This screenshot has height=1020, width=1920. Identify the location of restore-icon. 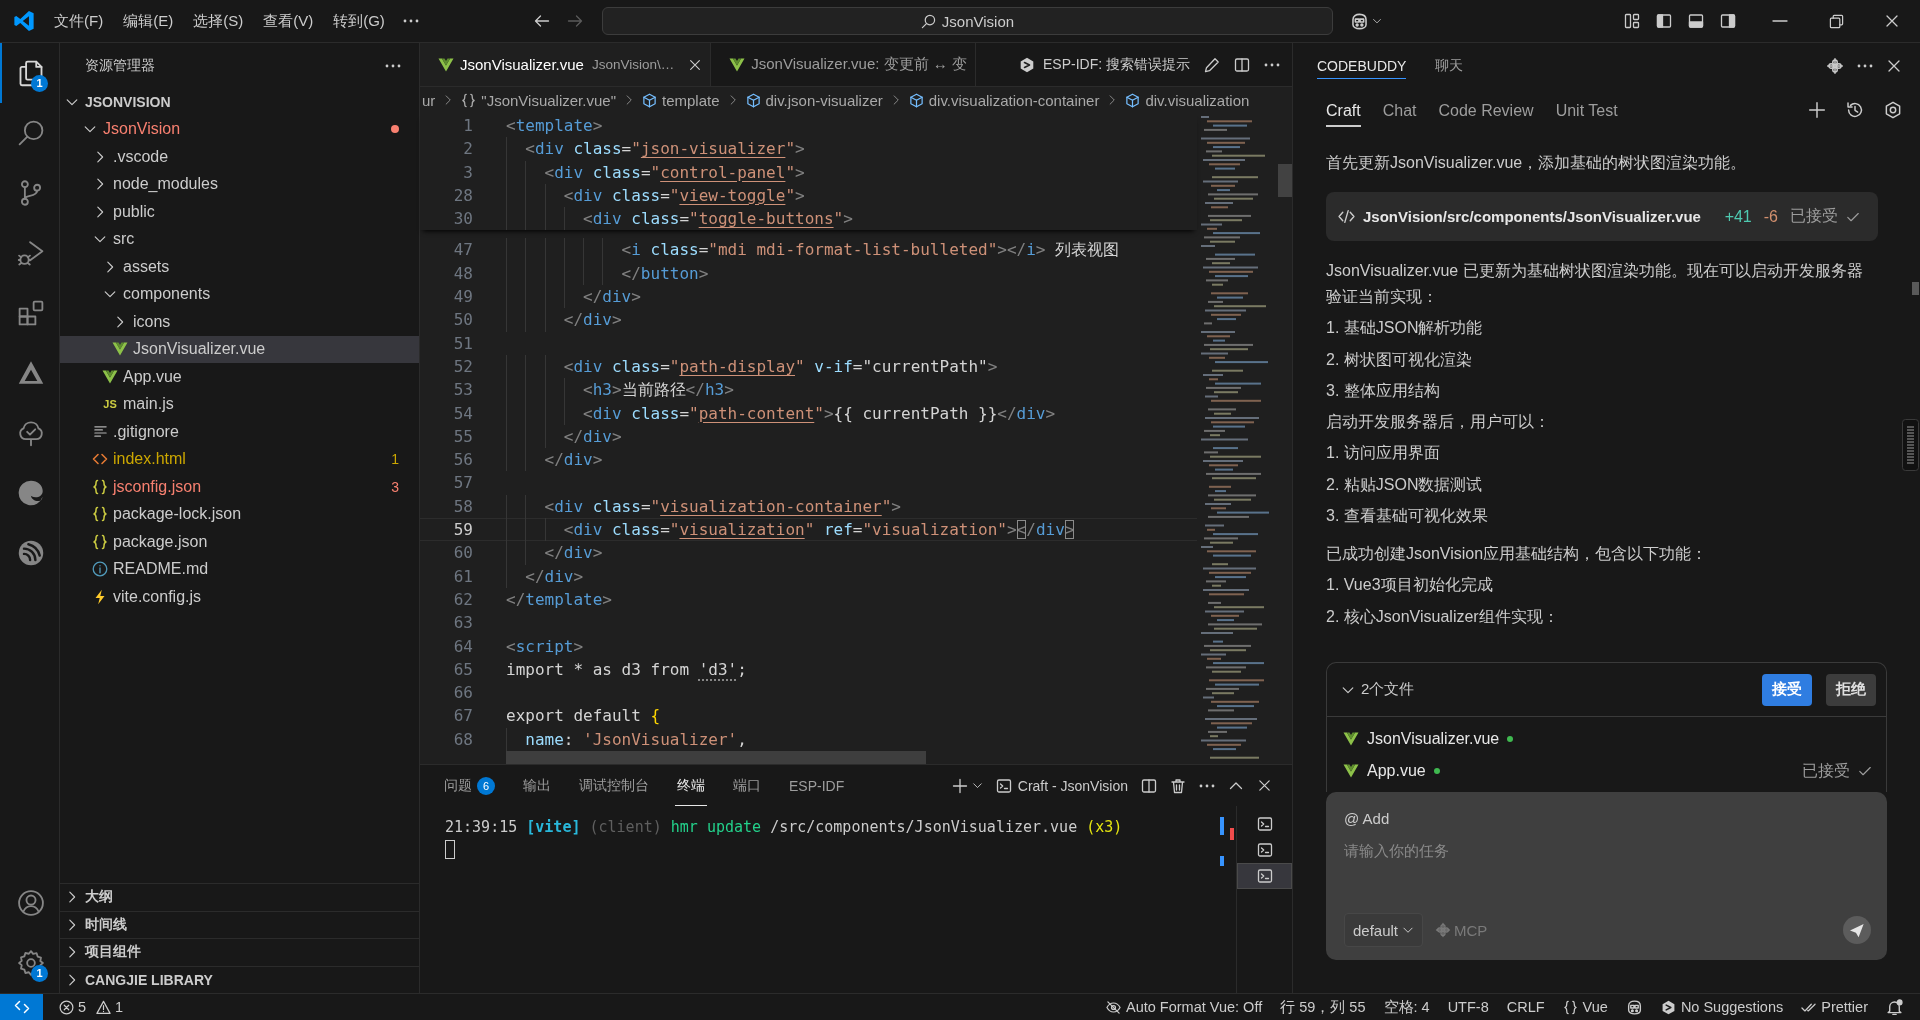
(1836, 21).